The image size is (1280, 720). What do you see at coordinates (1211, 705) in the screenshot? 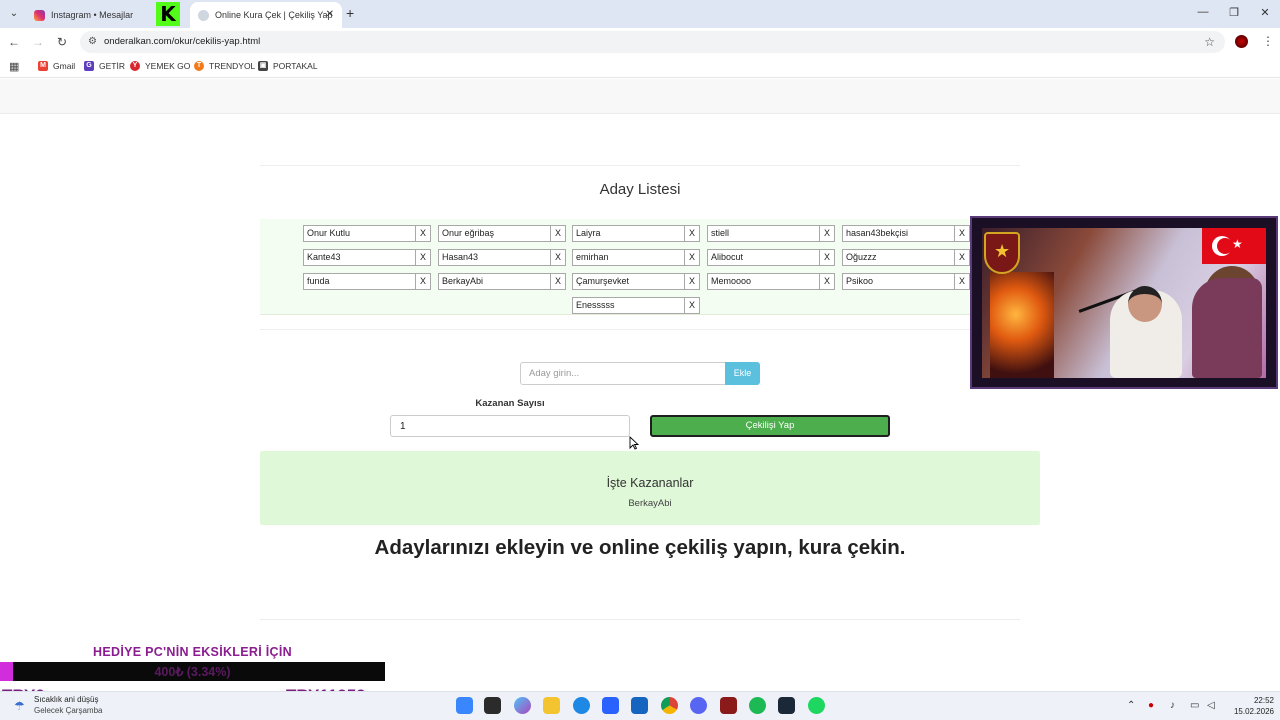
I see `volume-icon: ◁` at bounding box center [1211, 705].